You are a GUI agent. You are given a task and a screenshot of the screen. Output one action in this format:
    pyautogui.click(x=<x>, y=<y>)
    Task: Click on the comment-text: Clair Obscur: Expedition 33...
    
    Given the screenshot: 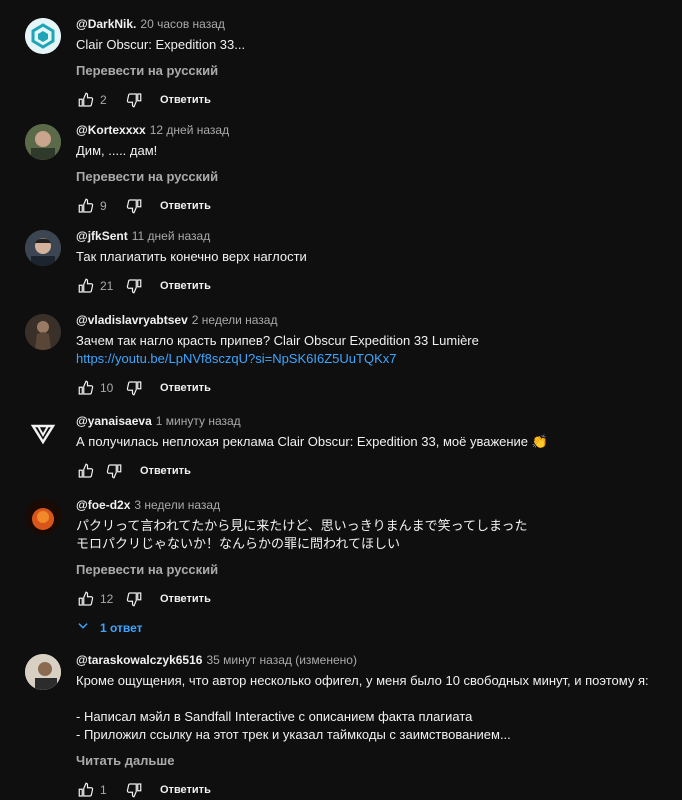 What is the action you would take?
    pyautogui.click(x=161, y=44)
    